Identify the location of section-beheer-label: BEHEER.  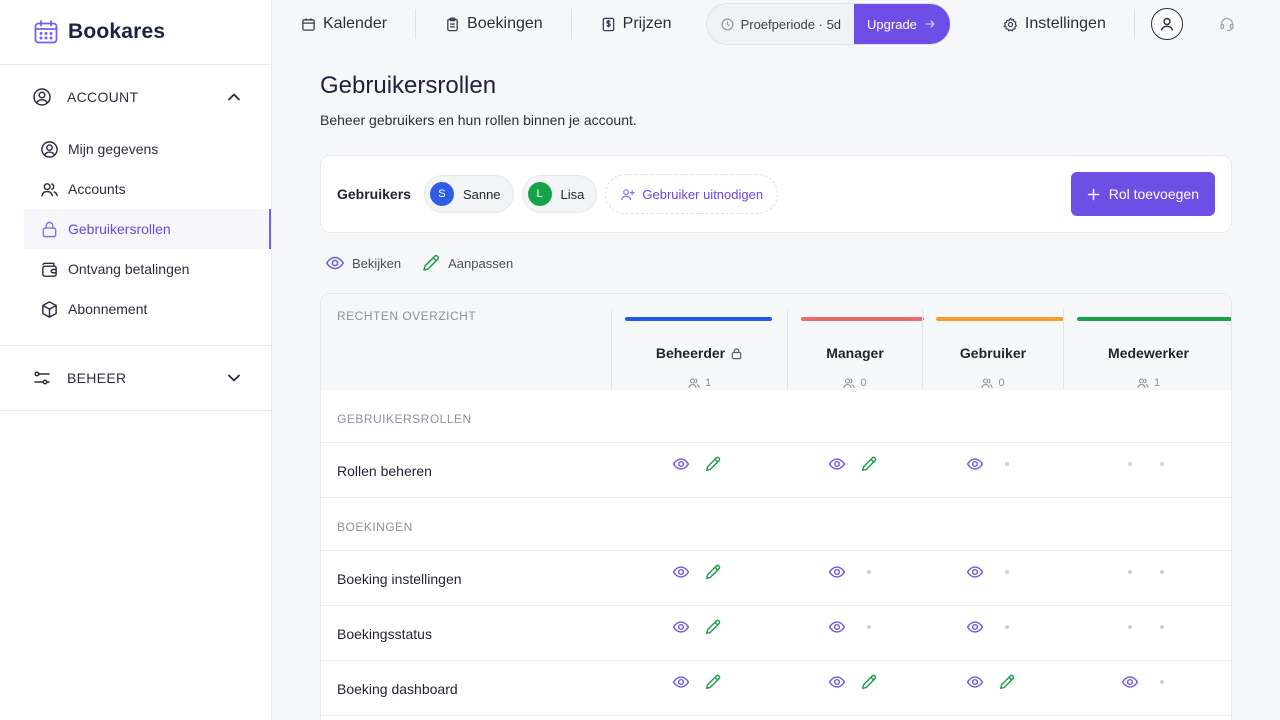
(97, 378).